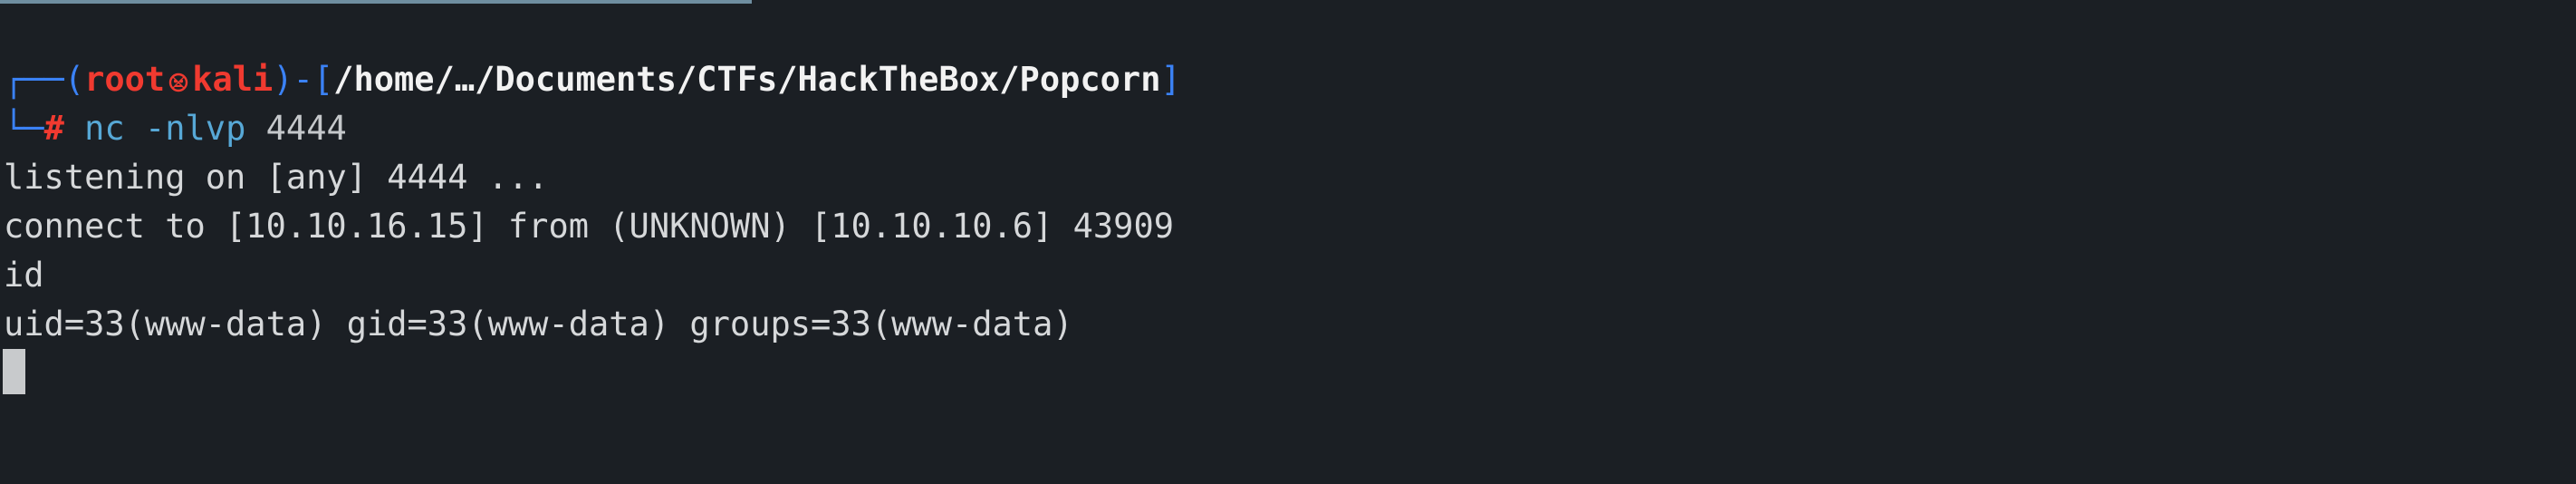 This screenshot has width=2576, height=484. Describe the element at coordinates (293, 79) in the screenshot. I see `prompt-close-paren-dash: )-` at that location.